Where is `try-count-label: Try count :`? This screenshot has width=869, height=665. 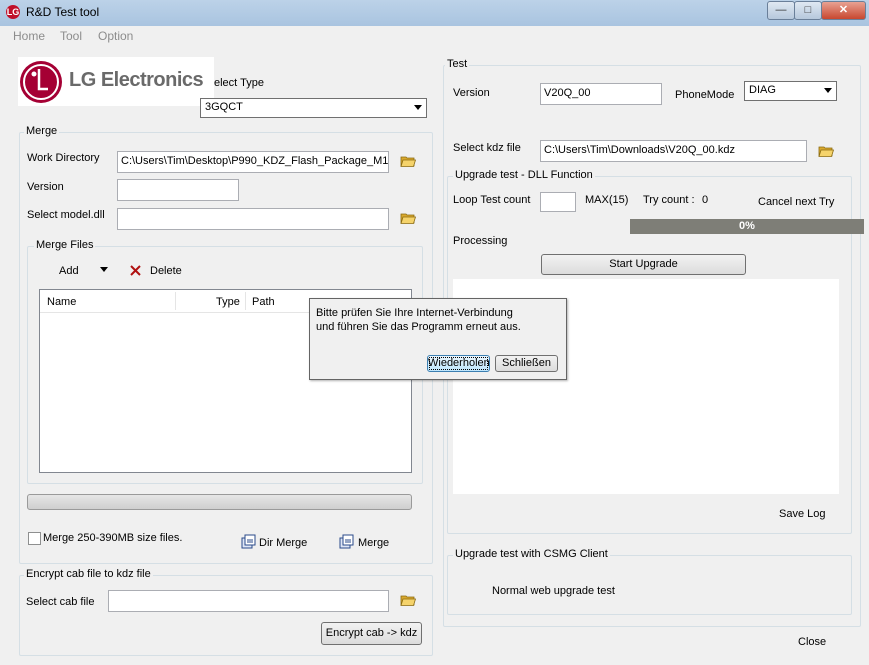 try-count-label: Try count : is located at coordinates (669, 200).